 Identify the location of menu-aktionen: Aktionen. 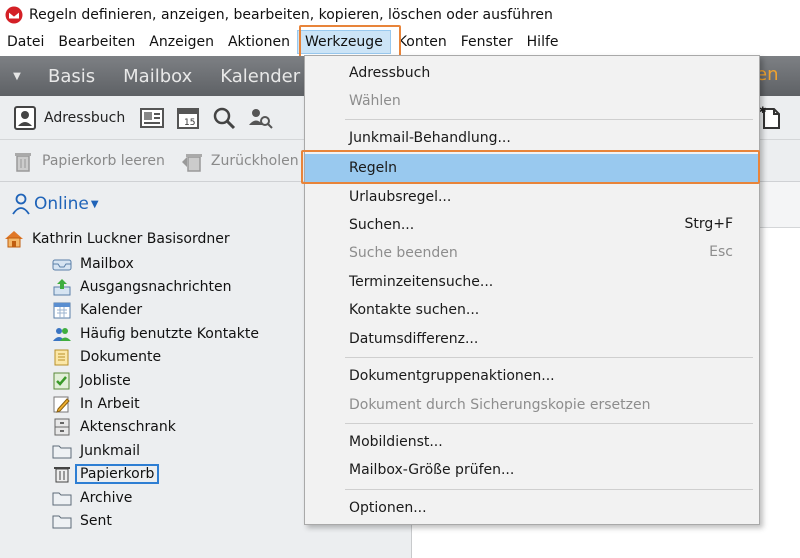
(259, 42).